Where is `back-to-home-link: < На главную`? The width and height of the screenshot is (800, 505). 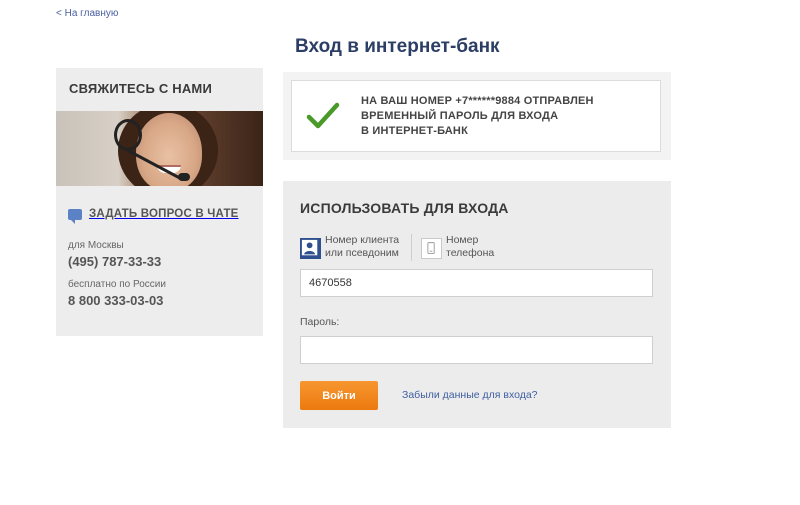 back-to-home-link: < На главную is located at coordinates (87, 13).